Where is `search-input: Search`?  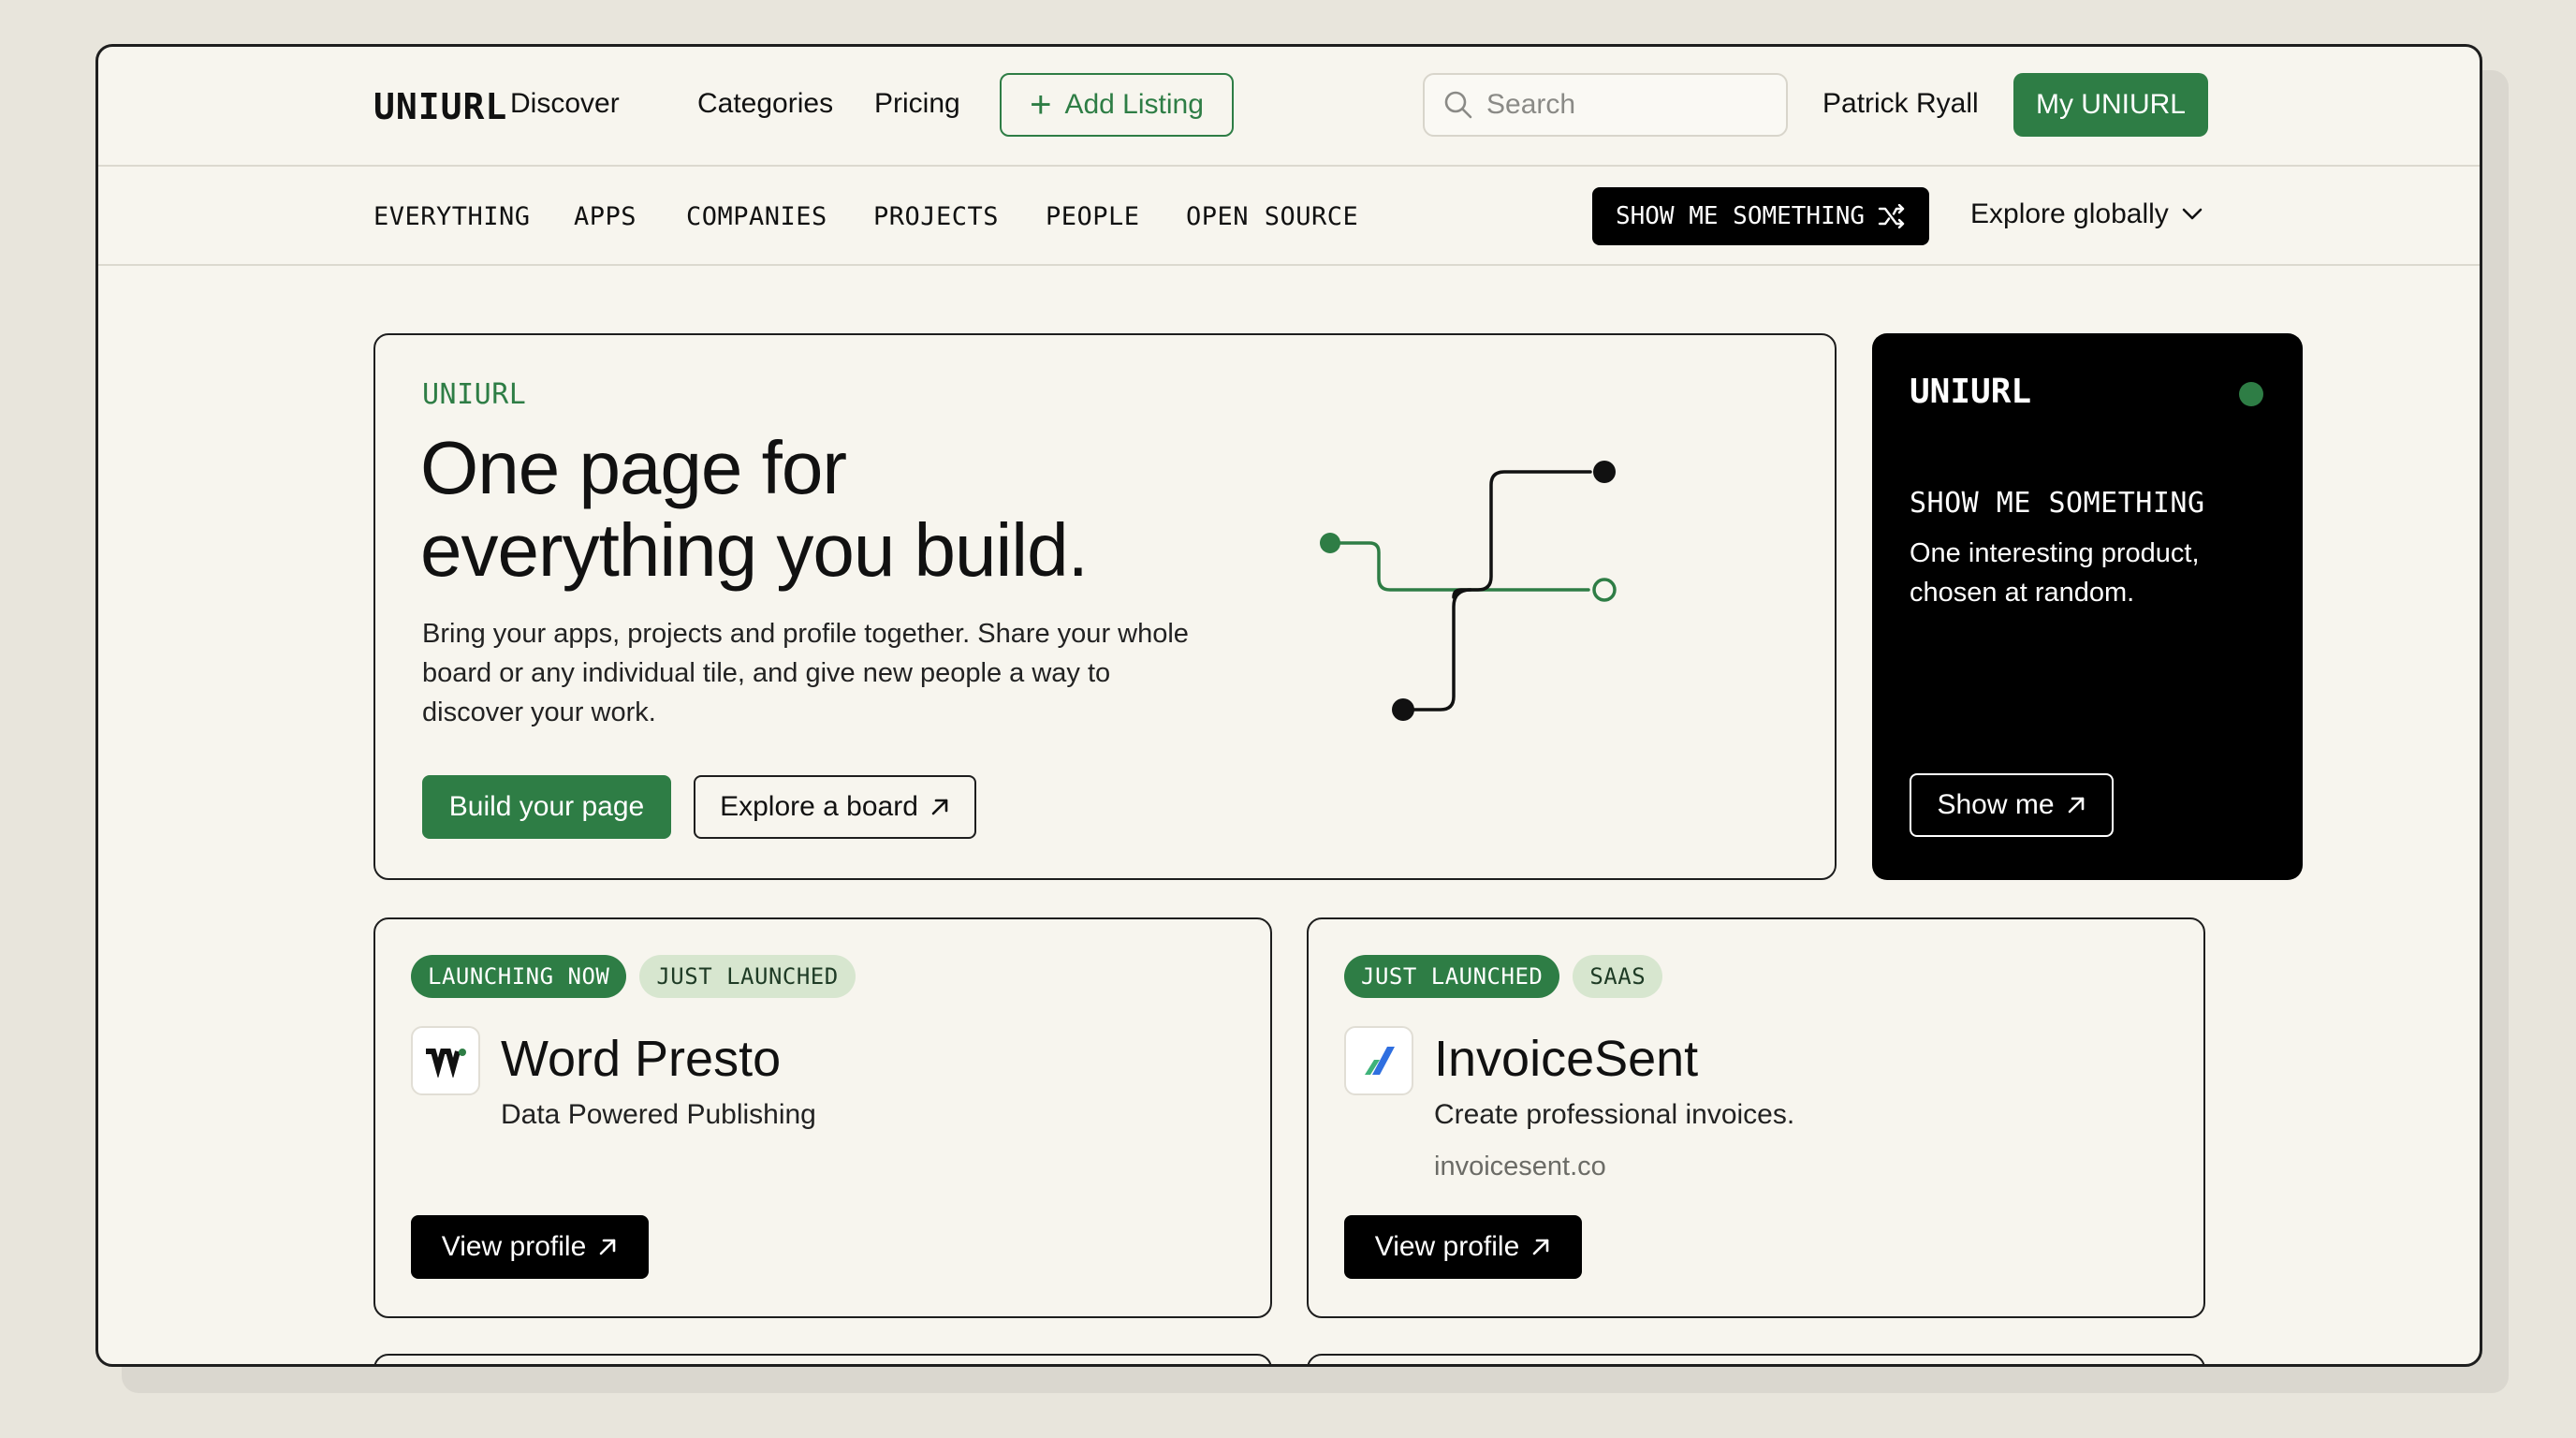 search-input: Search is located at coordinates (1605, 105).